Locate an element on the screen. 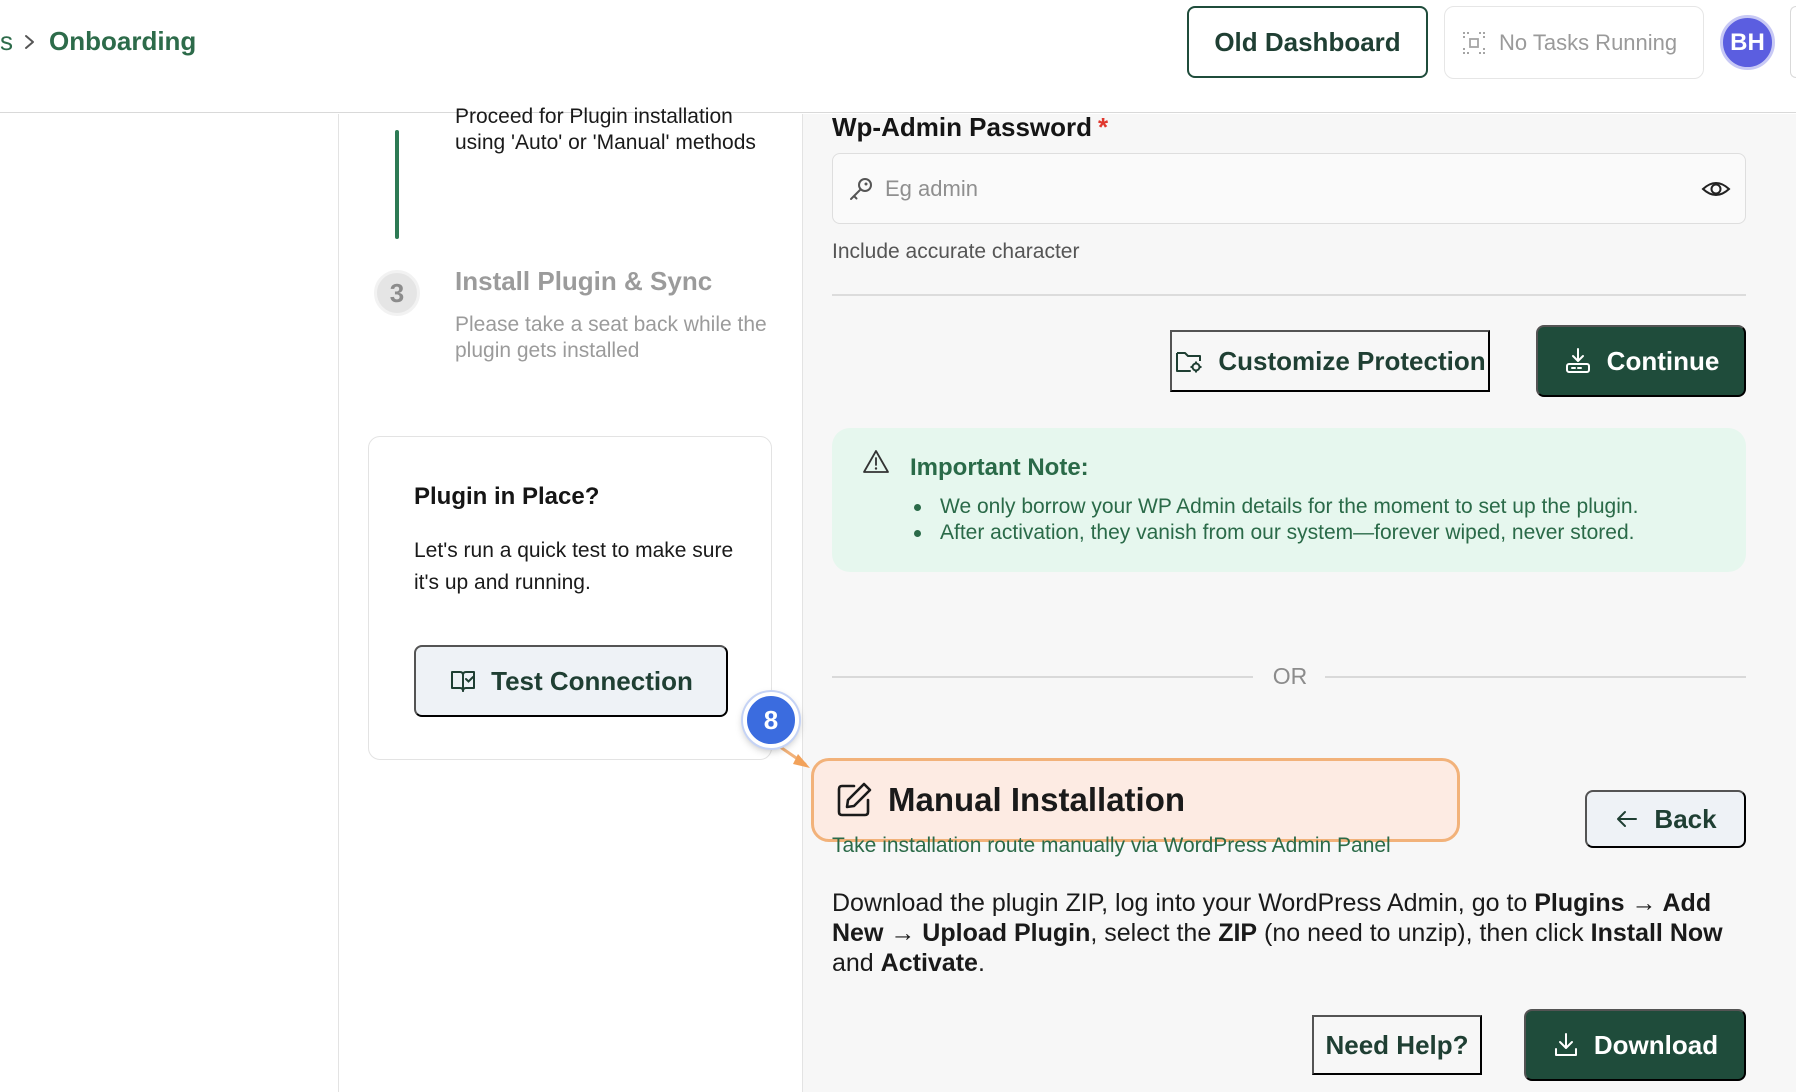 The height and width of the screenshot is (1092, 1796). manual-installation-title: Manual Installation is located at coordinates (1037, 799).